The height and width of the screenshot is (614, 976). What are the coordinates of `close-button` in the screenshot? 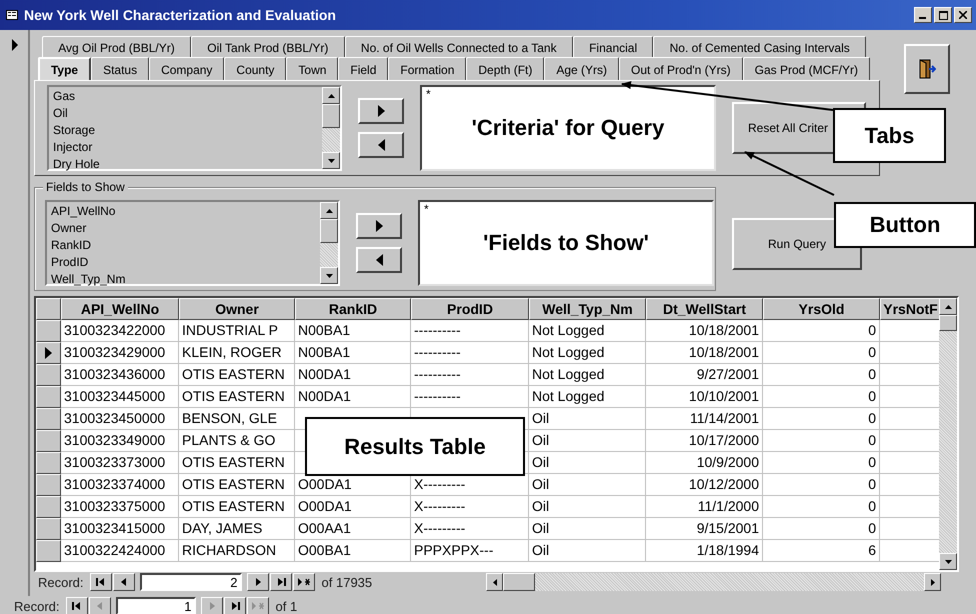 It's located at (963, 15).